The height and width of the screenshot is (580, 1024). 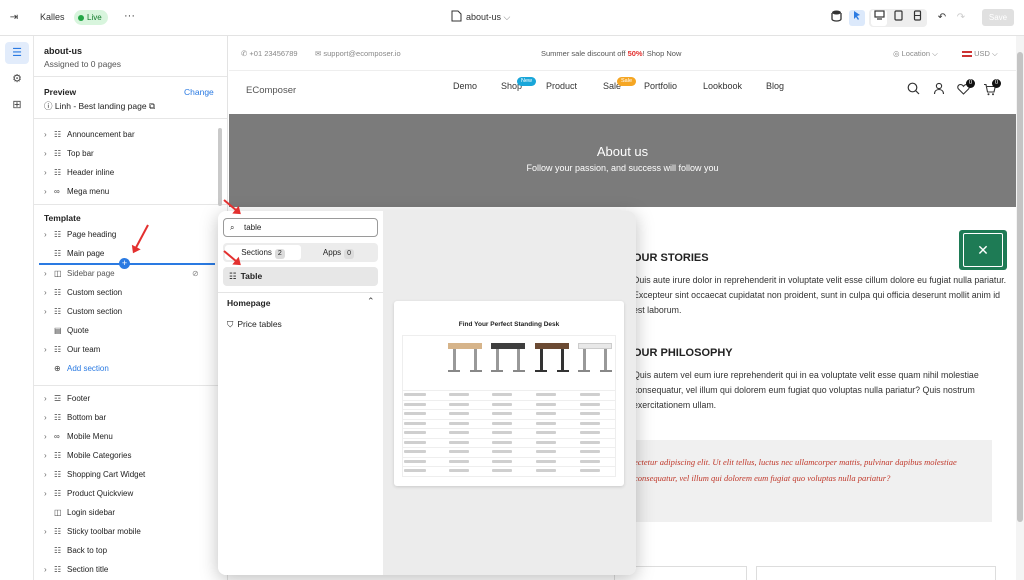 I want to click on section-section-title: › ☷ Section title, so click(x=76, y=570).